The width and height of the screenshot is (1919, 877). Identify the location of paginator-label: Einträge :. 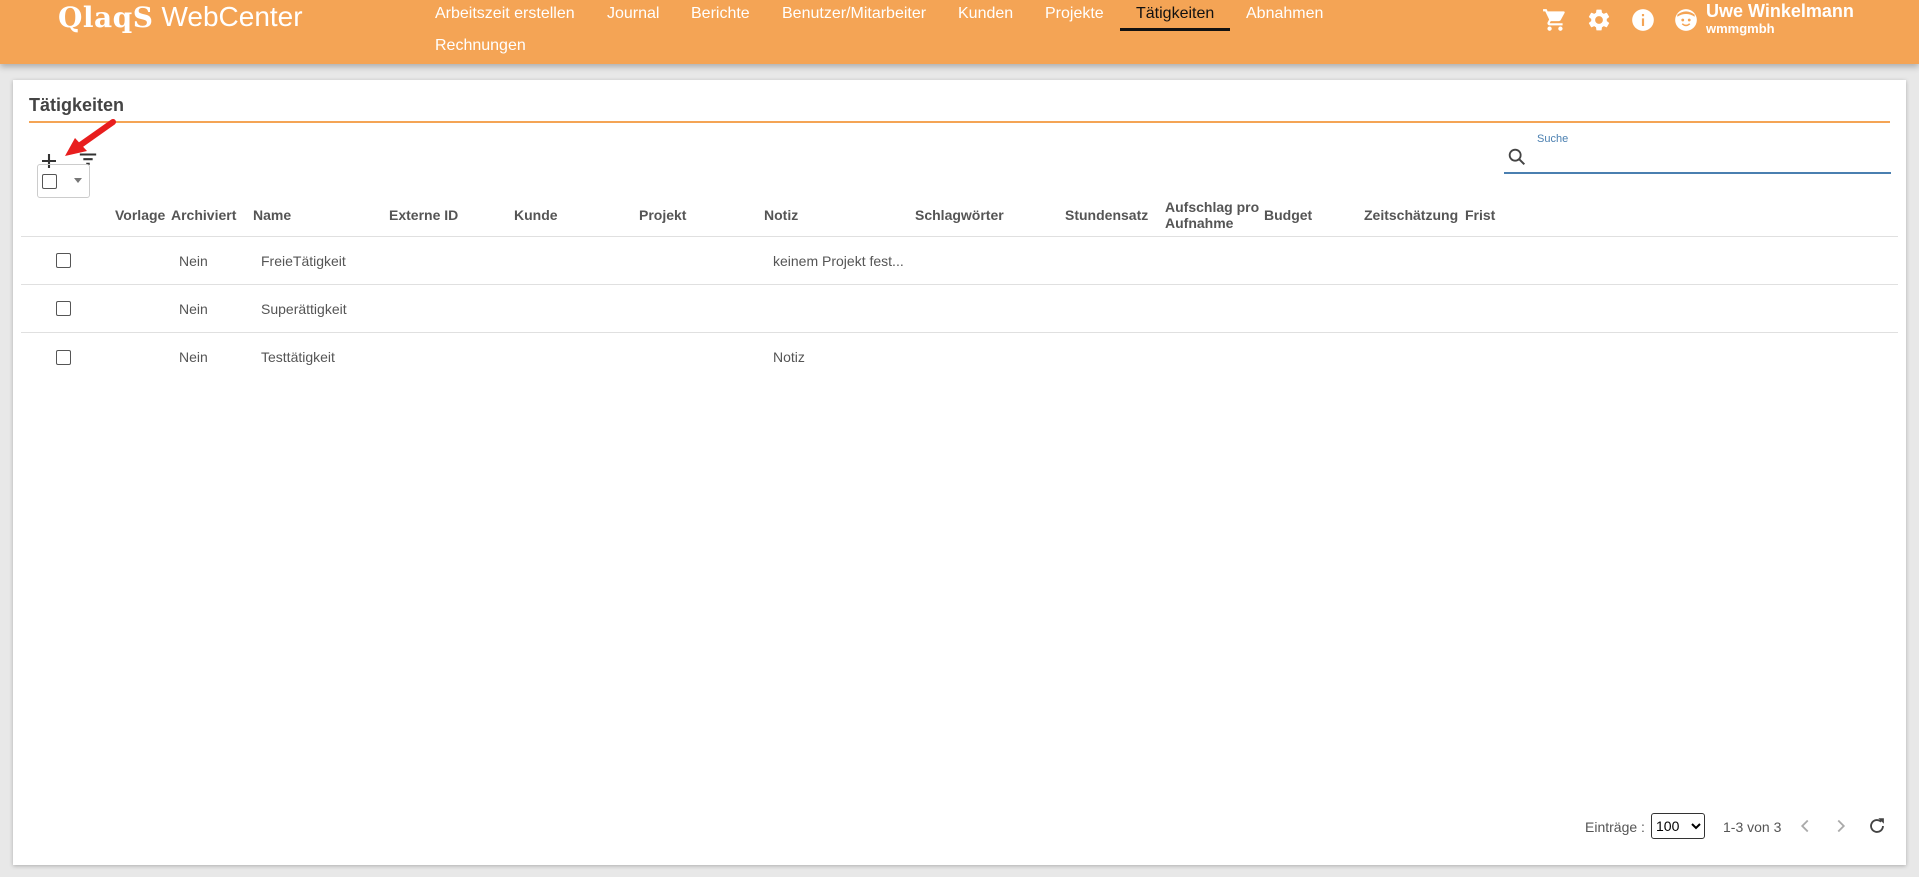
(1615, 827).